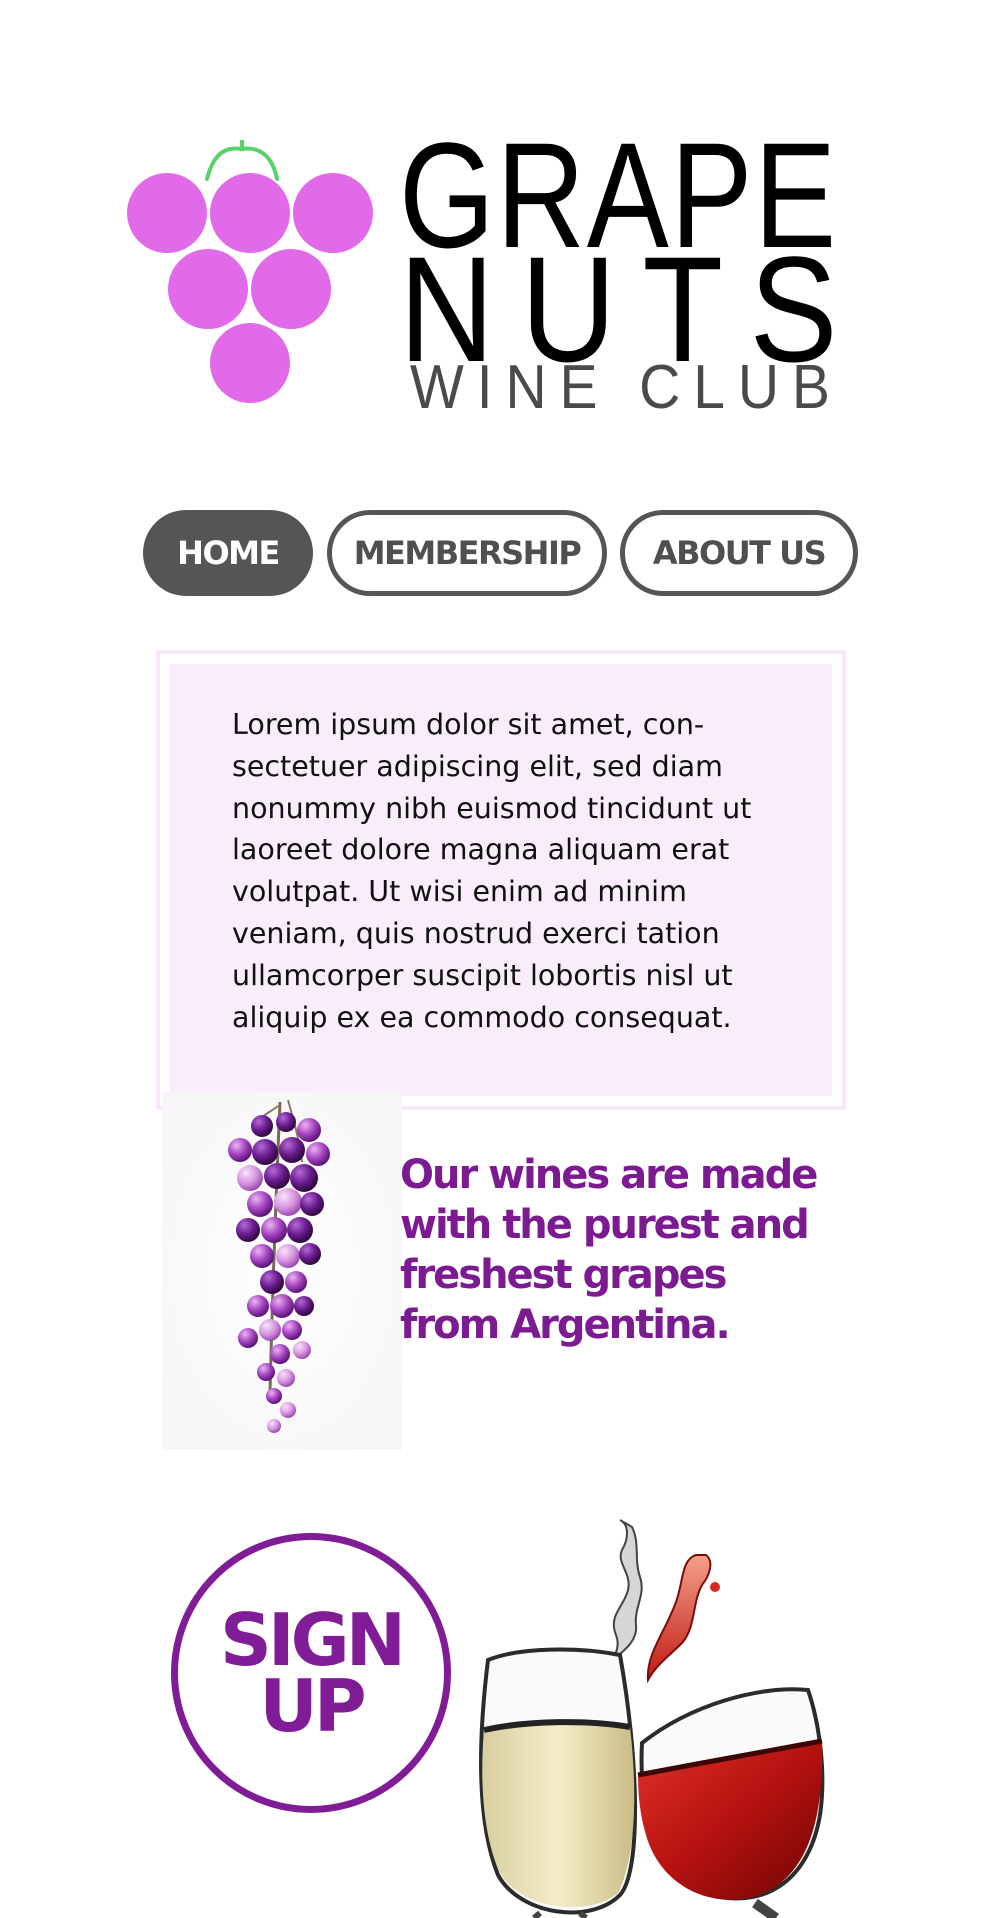  What do you see at coordinates (626, 387) in the screenshot?
I see `brand-subtitle: WINE CLUB` at bounding box center [626, 387].